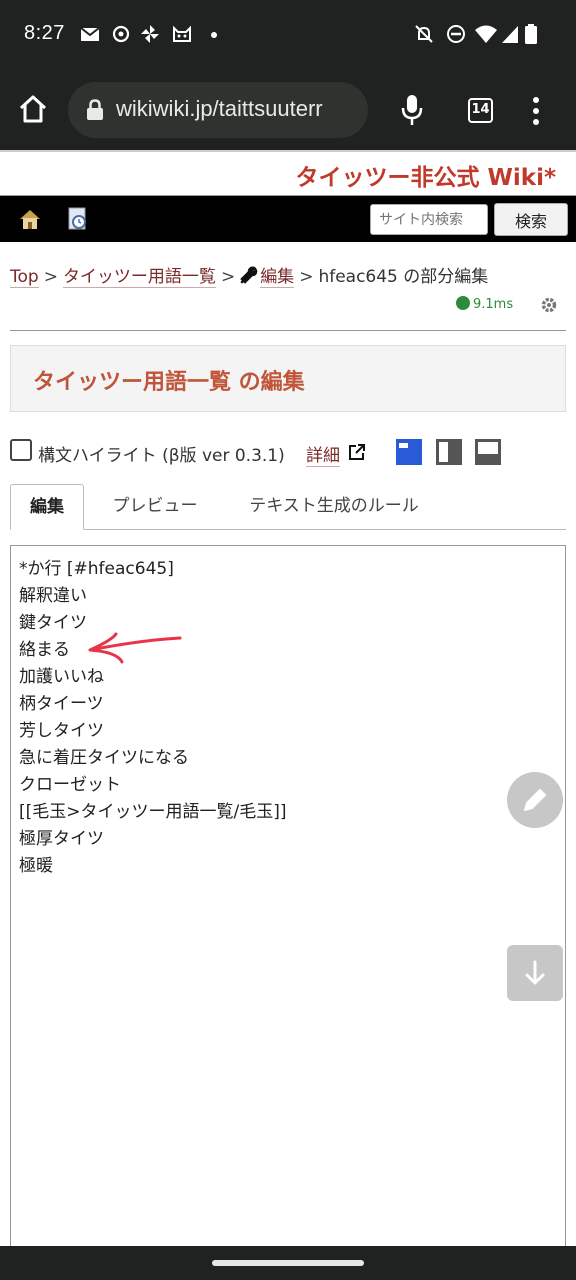  Describe the element at coordinates (36, 866) in the screenshot. I see `editor-line: 極暖` at that location.